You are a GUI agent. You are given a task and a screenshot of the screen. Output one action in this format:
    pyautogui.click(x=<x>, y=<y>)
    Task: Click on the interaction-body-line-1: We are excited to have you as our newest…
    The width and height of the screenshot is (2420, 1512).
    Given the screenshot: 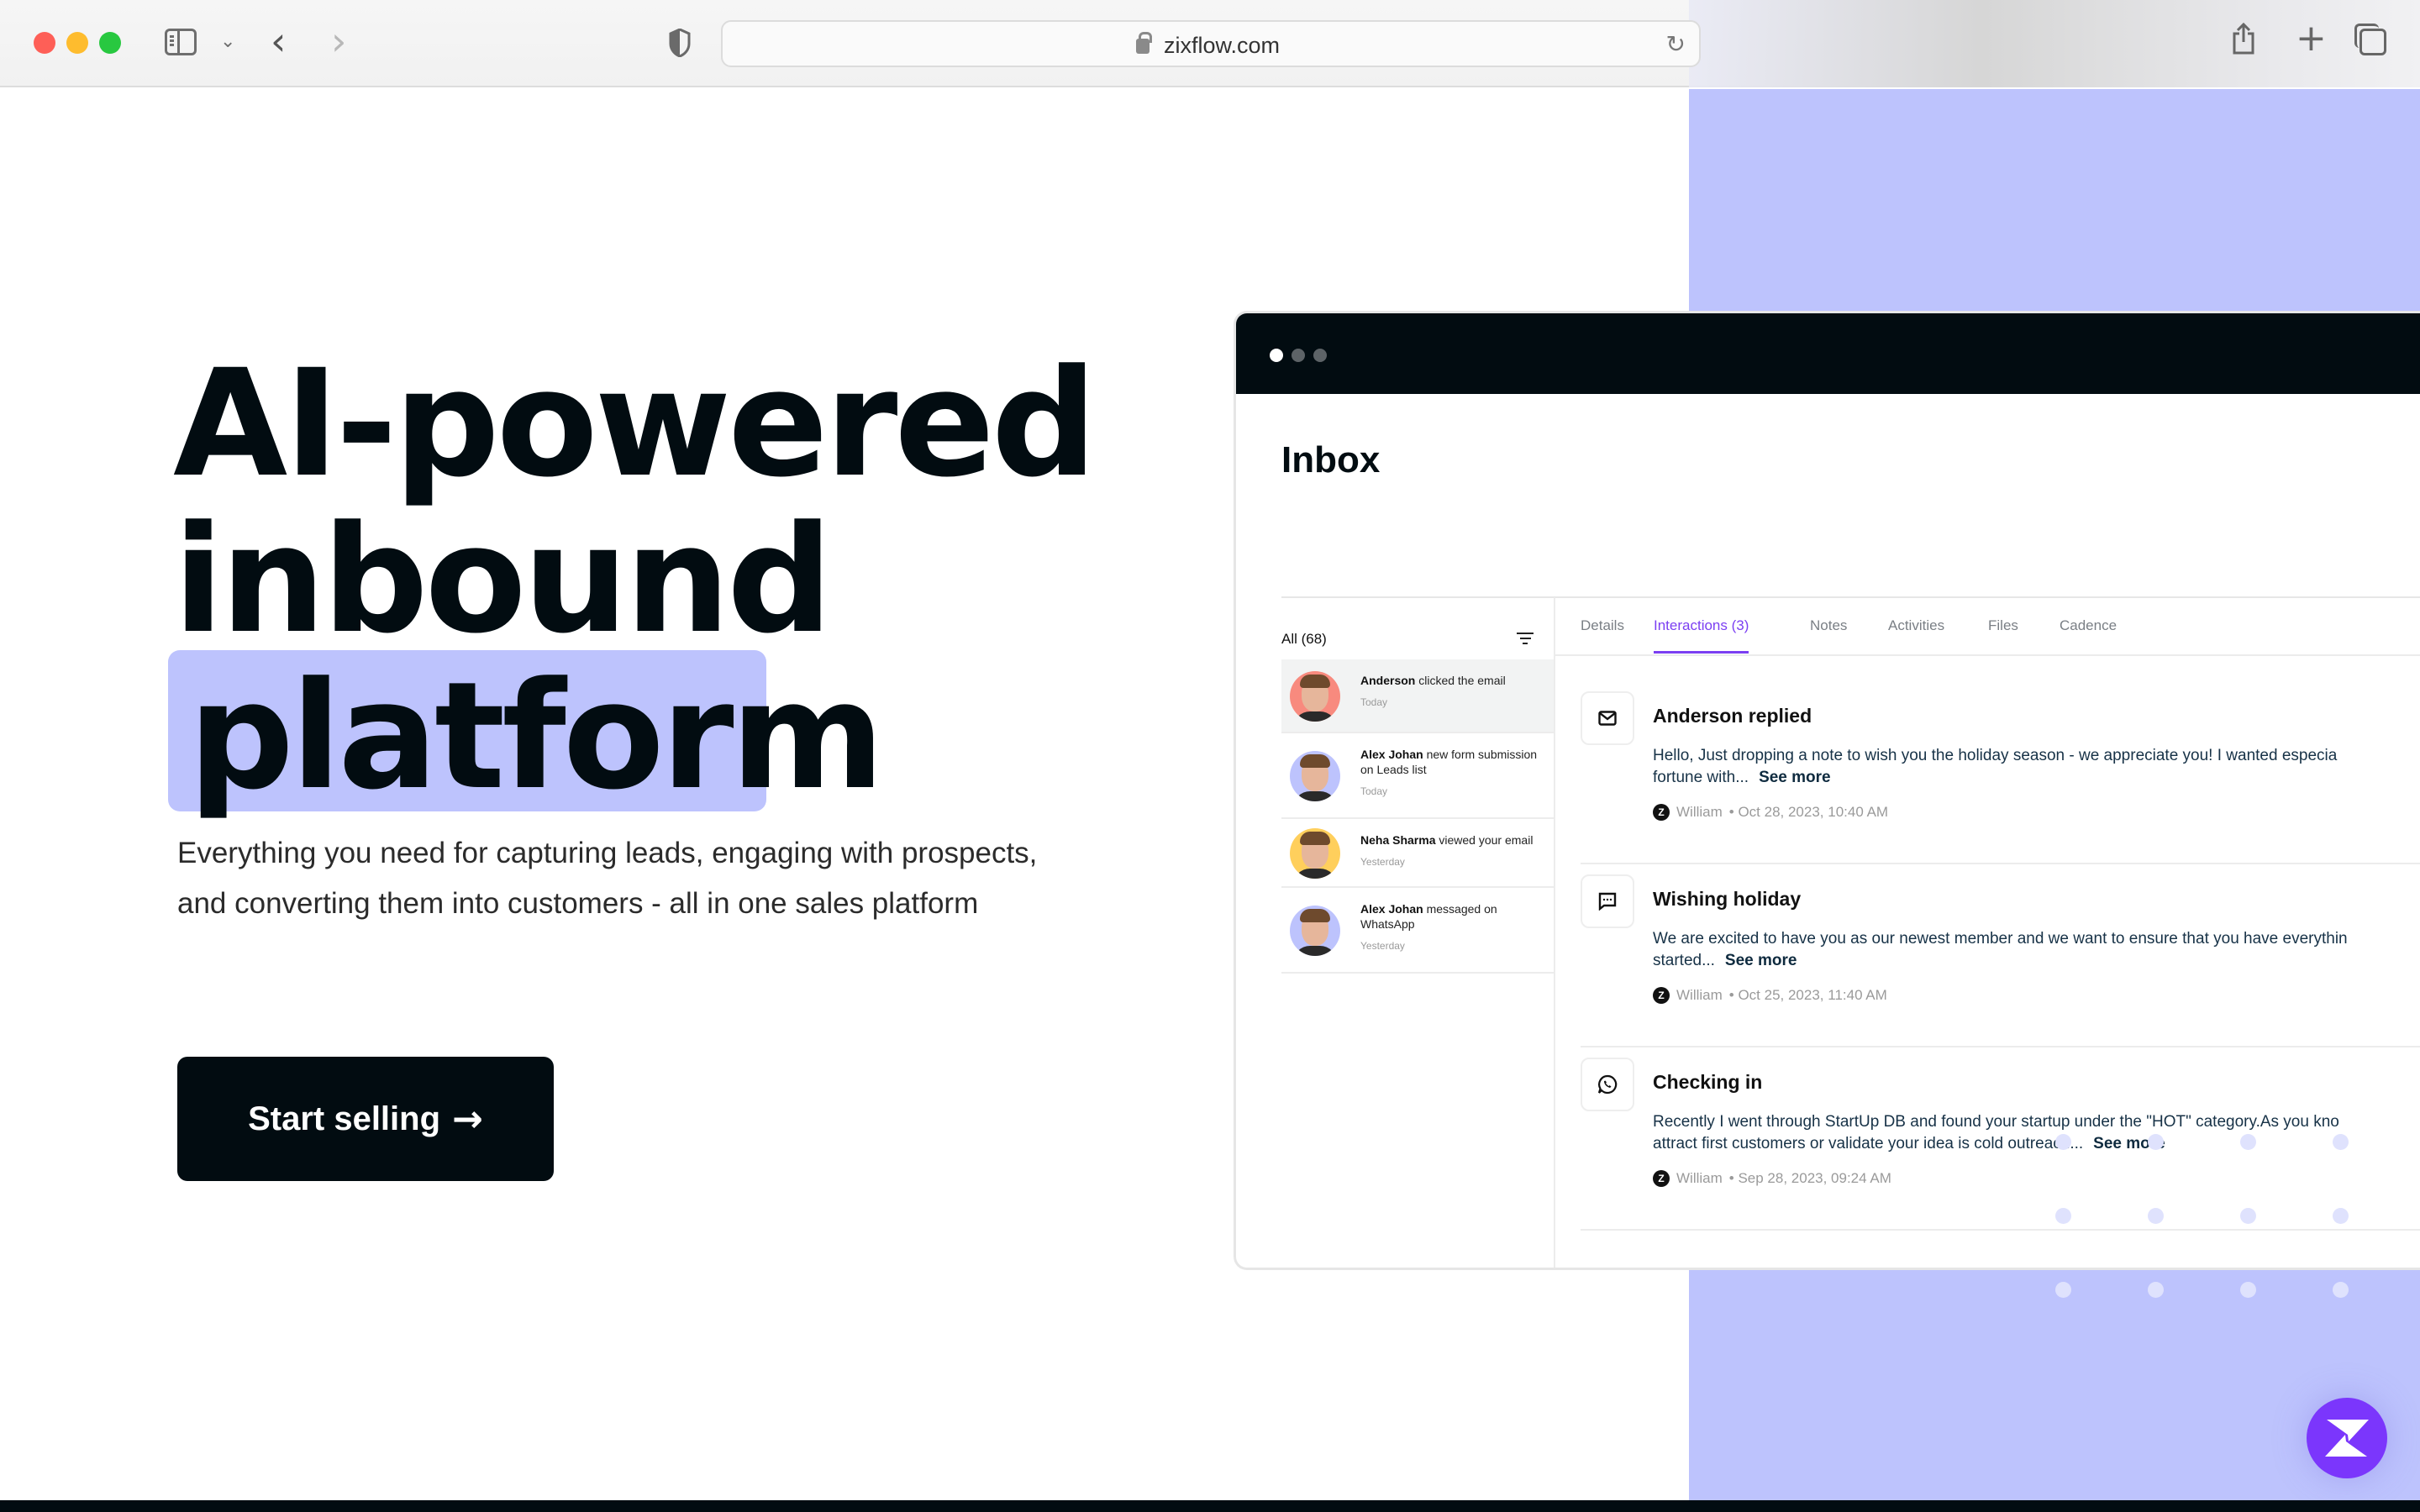 What is the action you would take?
    pyautogui.click(x=2000, y=939)
    